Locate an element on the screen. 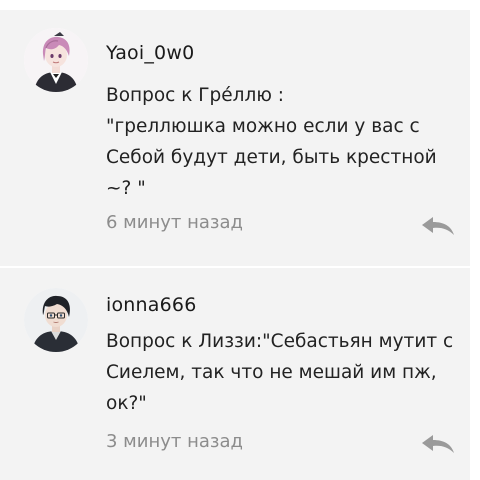 Image resolution: width=480 pixels, height=480 pixels. right-gutter is located at coordinates (475, 240).